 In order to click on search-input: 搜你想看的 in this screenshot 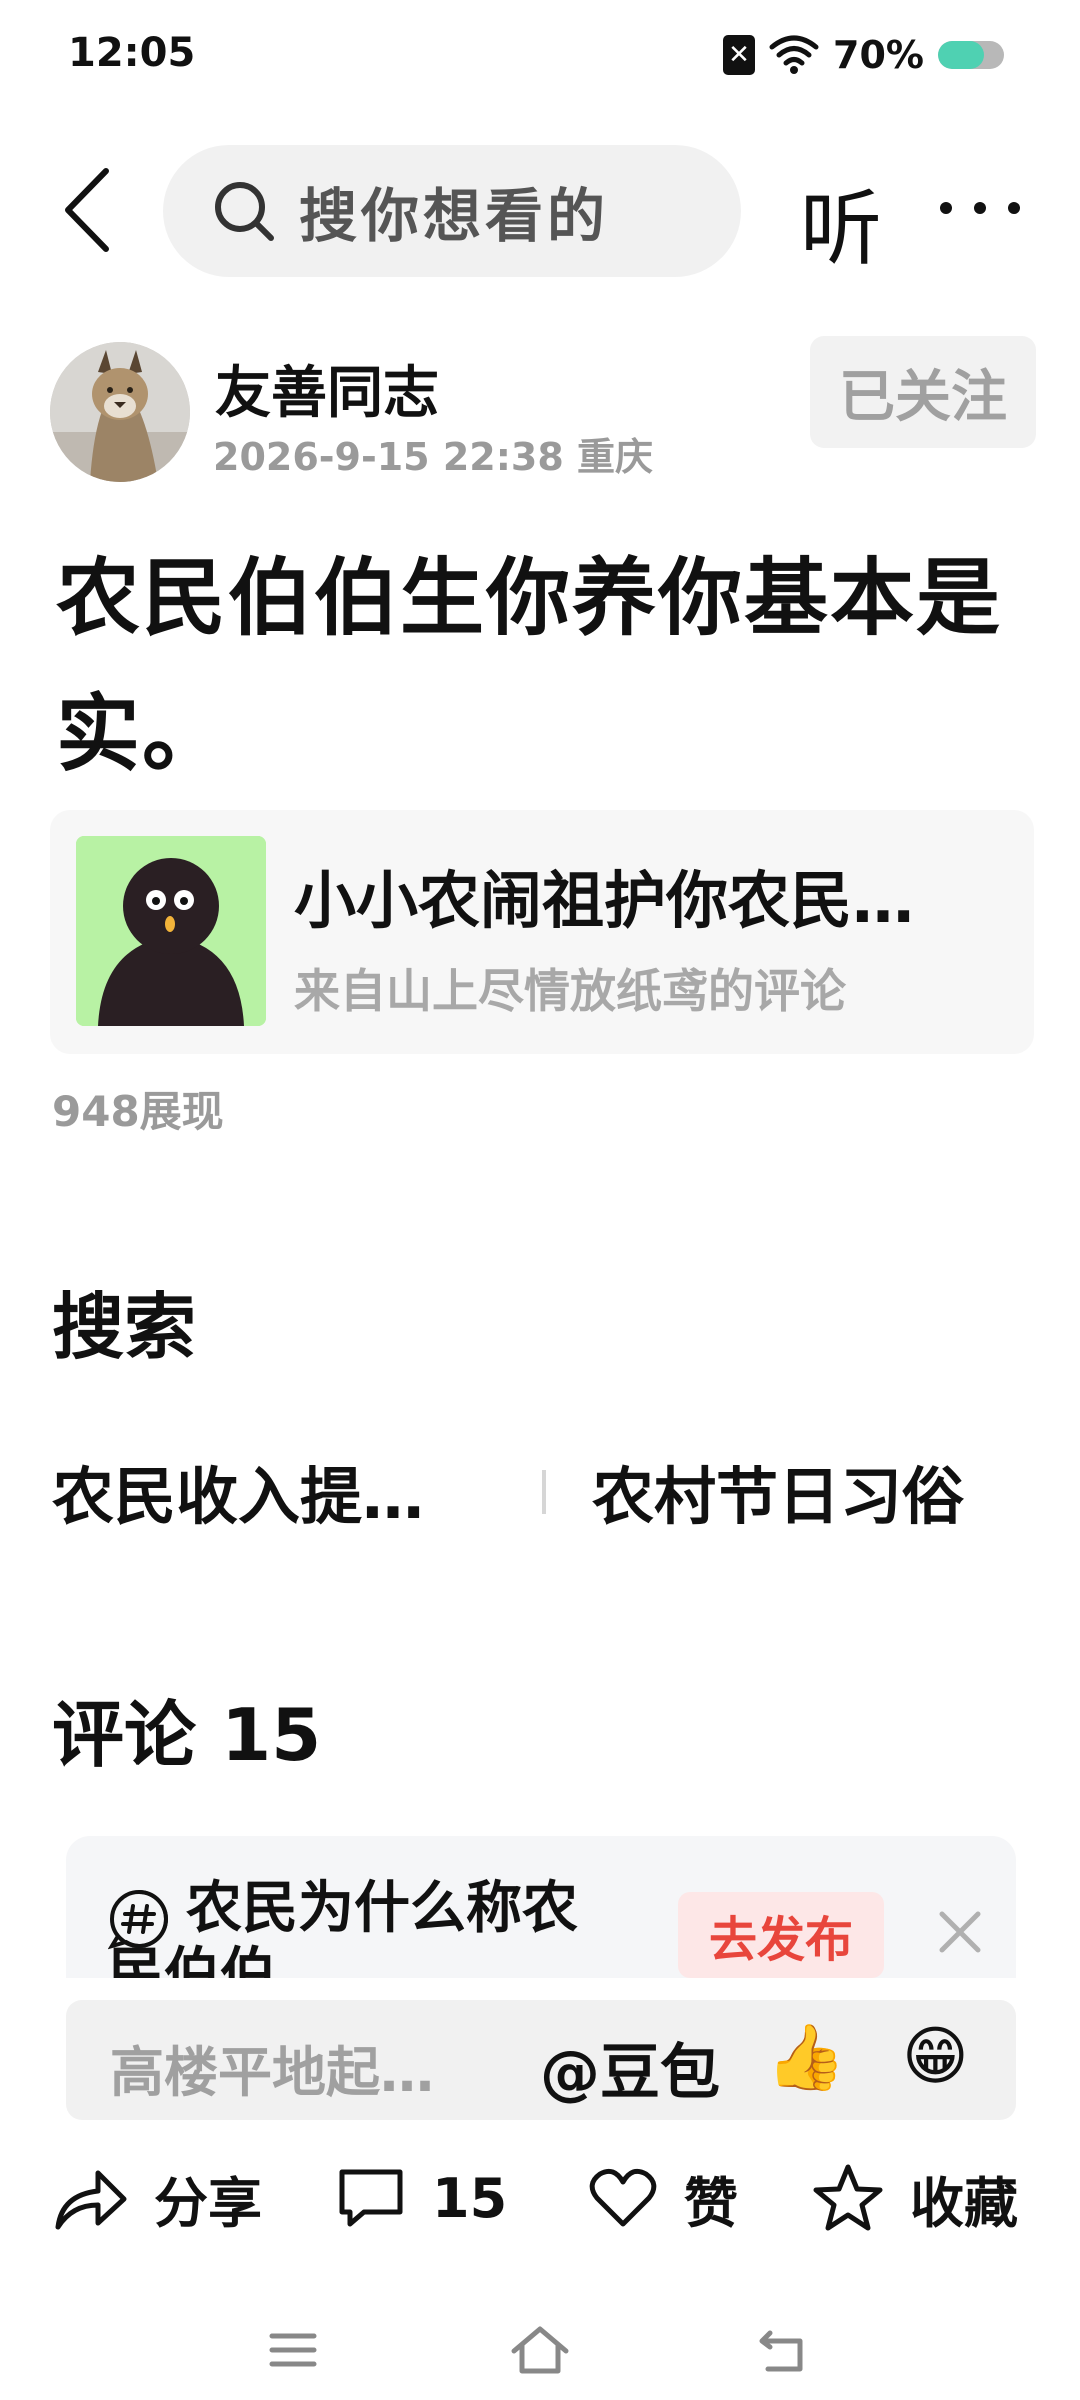, I will do `click(452, 211)`.